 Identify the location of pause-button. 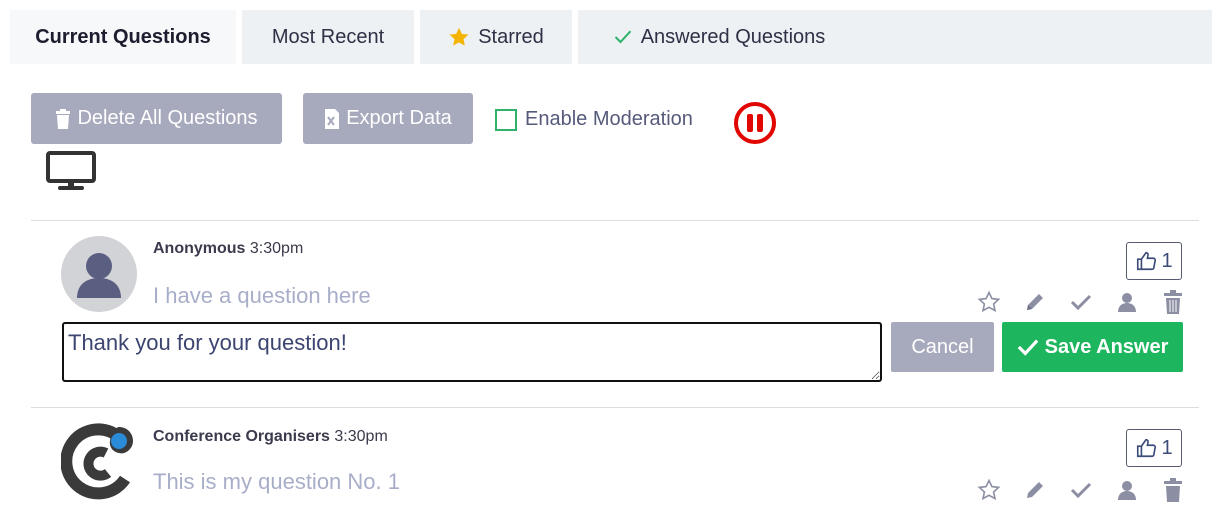
(755, 125).